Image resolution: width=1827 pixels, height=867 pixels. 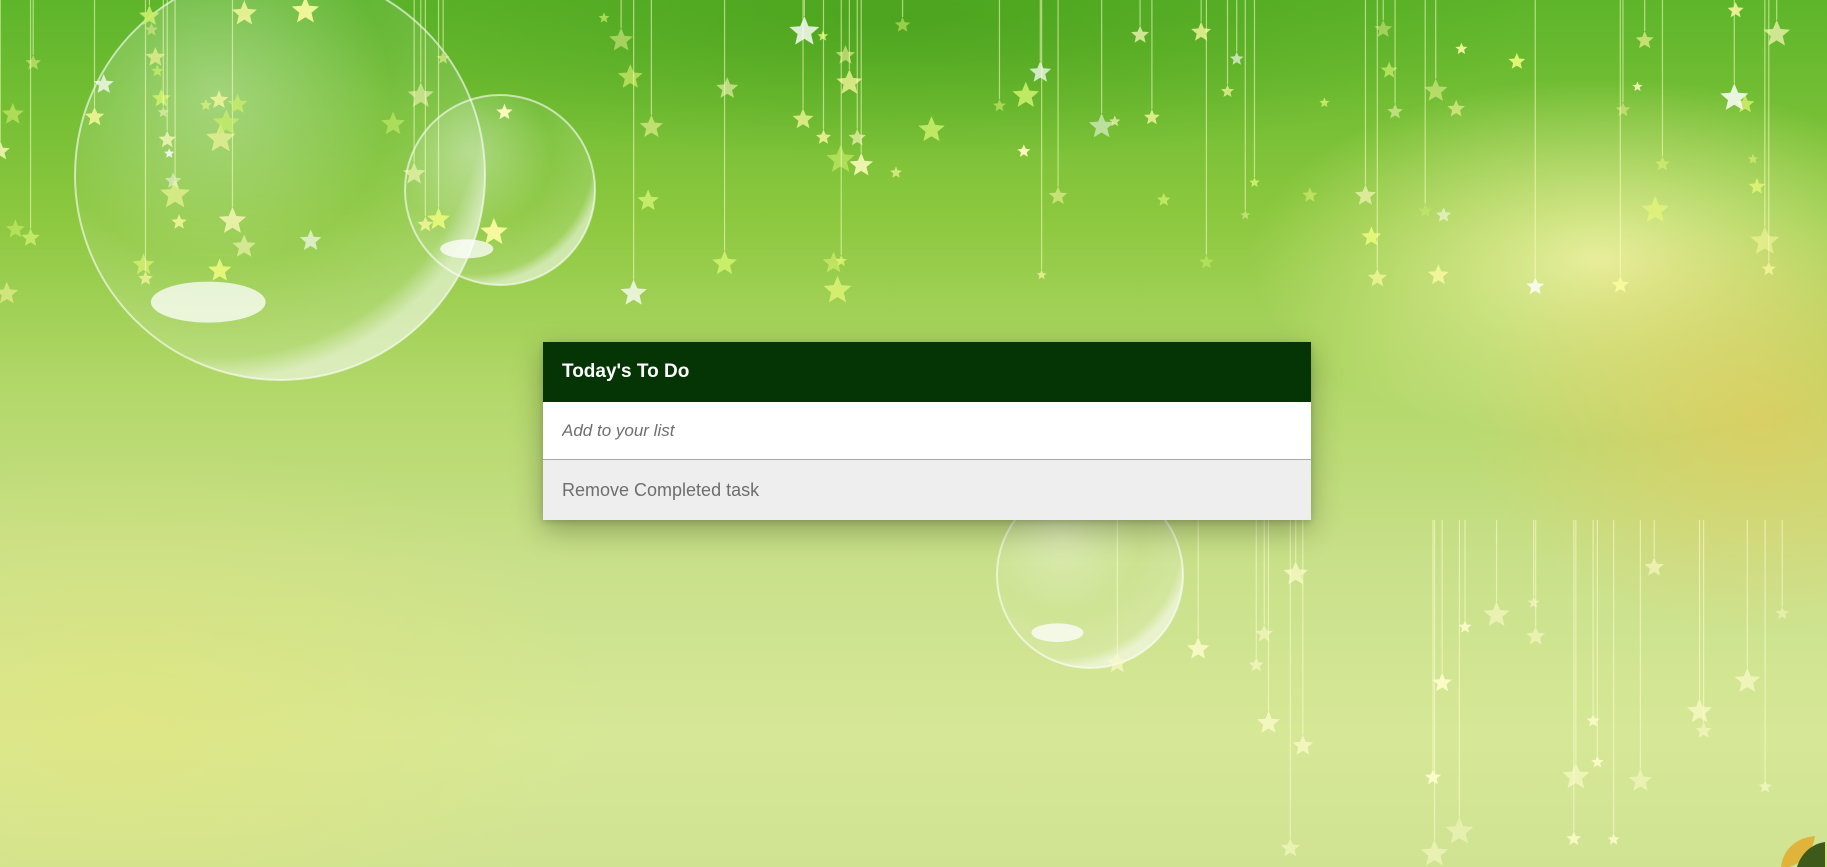 What do you see at coordinates (1803, 851) in the screenshot?
I see `leaf-logo-icon` at bounding box center [1803, 851].